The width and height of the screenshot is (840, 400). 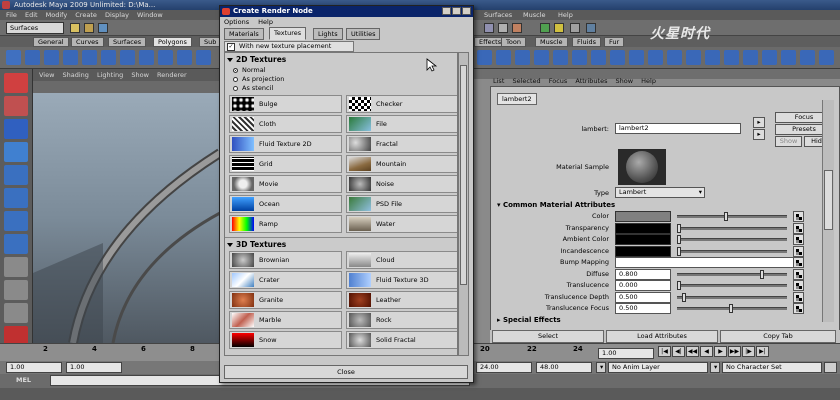 I want to click on menu-modify: Modify, so click(x=57, y=15).